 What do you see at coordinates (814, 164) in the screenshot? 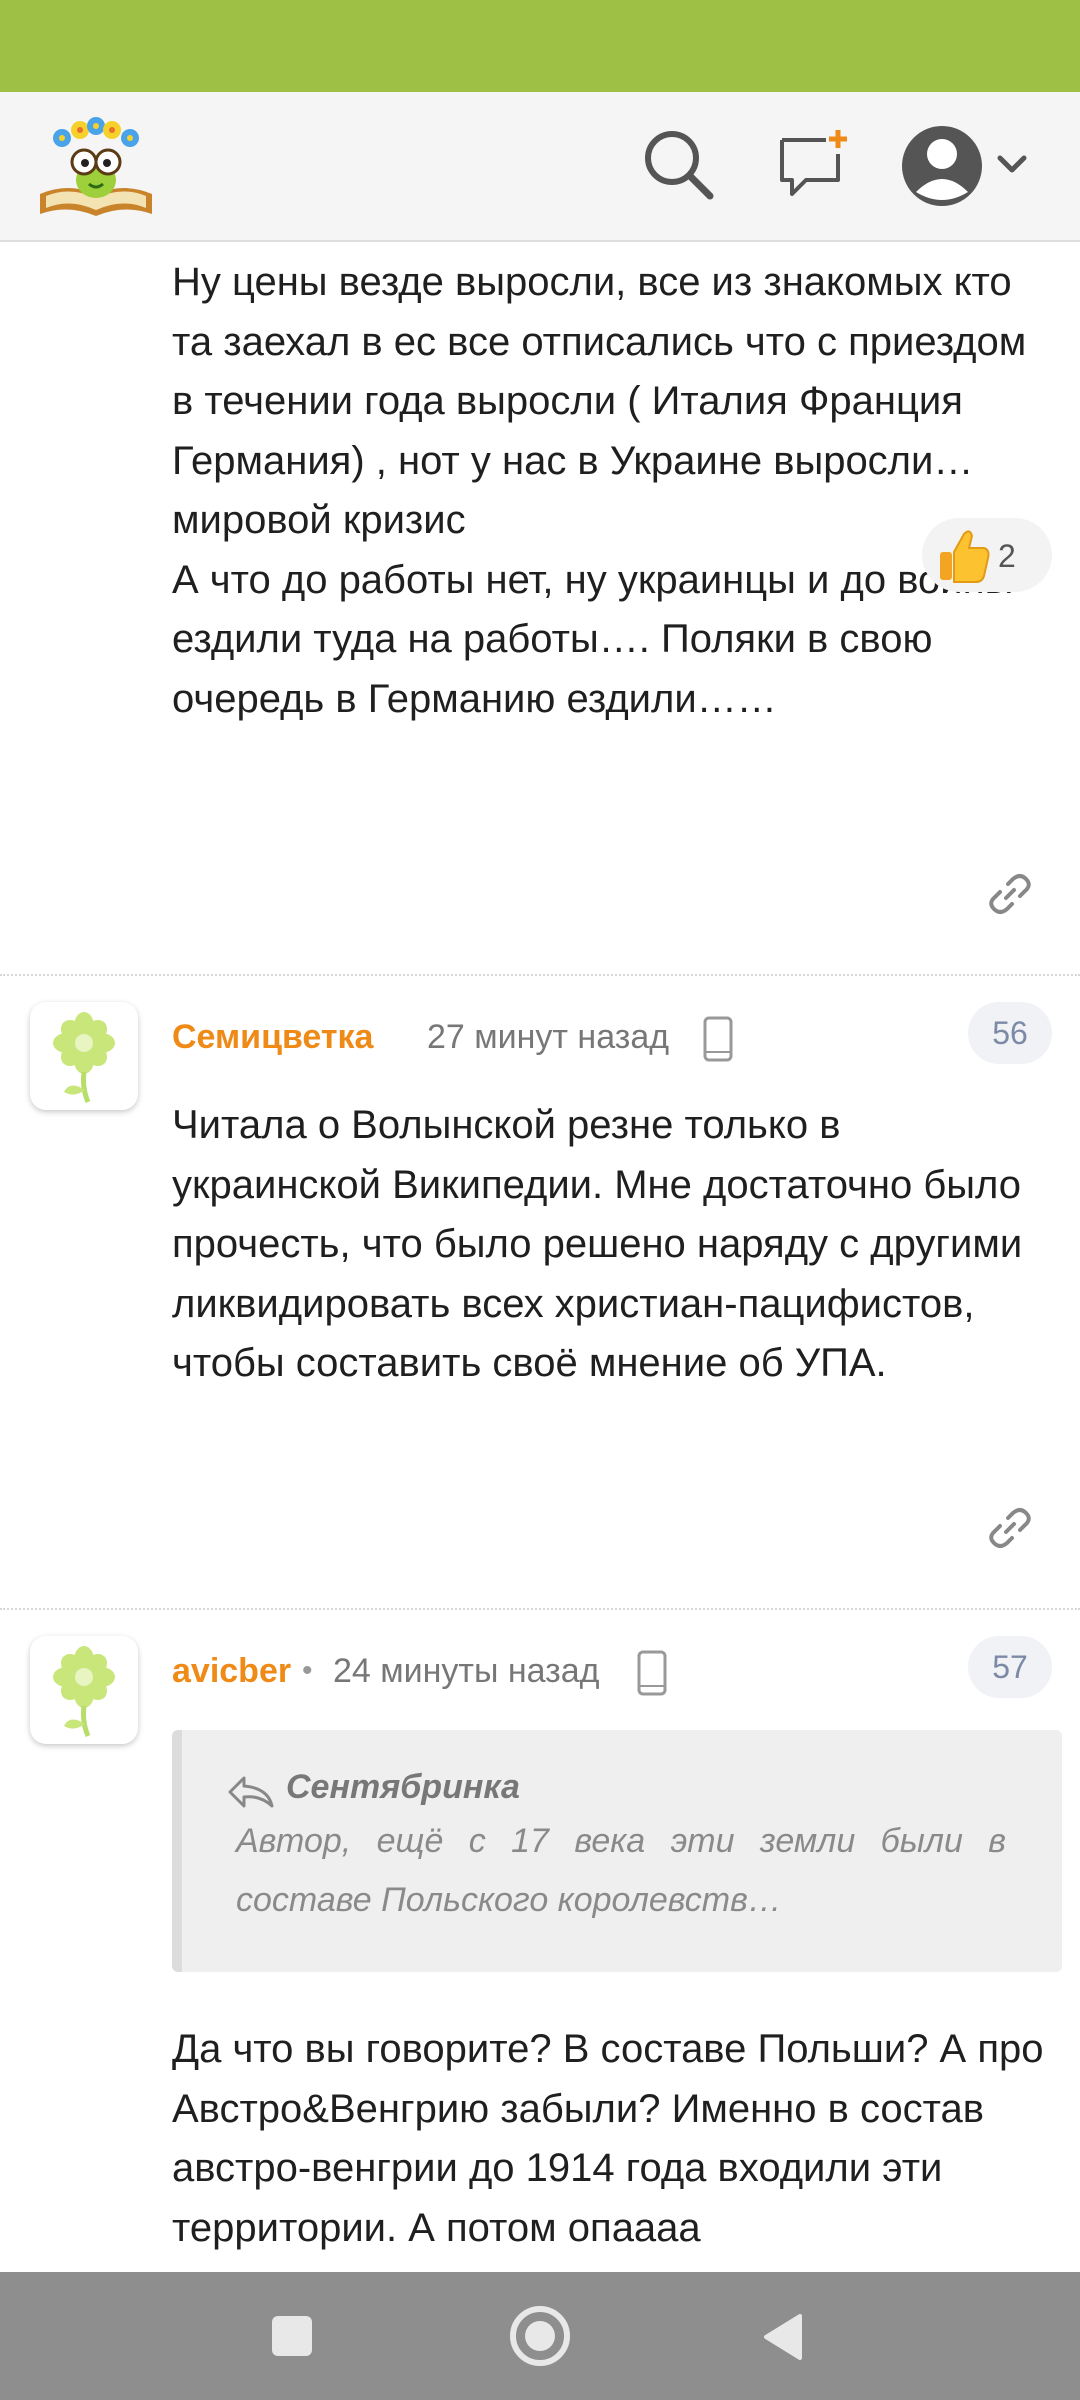
I see `new-message-plus-icon` at bounding box center [814, 164].